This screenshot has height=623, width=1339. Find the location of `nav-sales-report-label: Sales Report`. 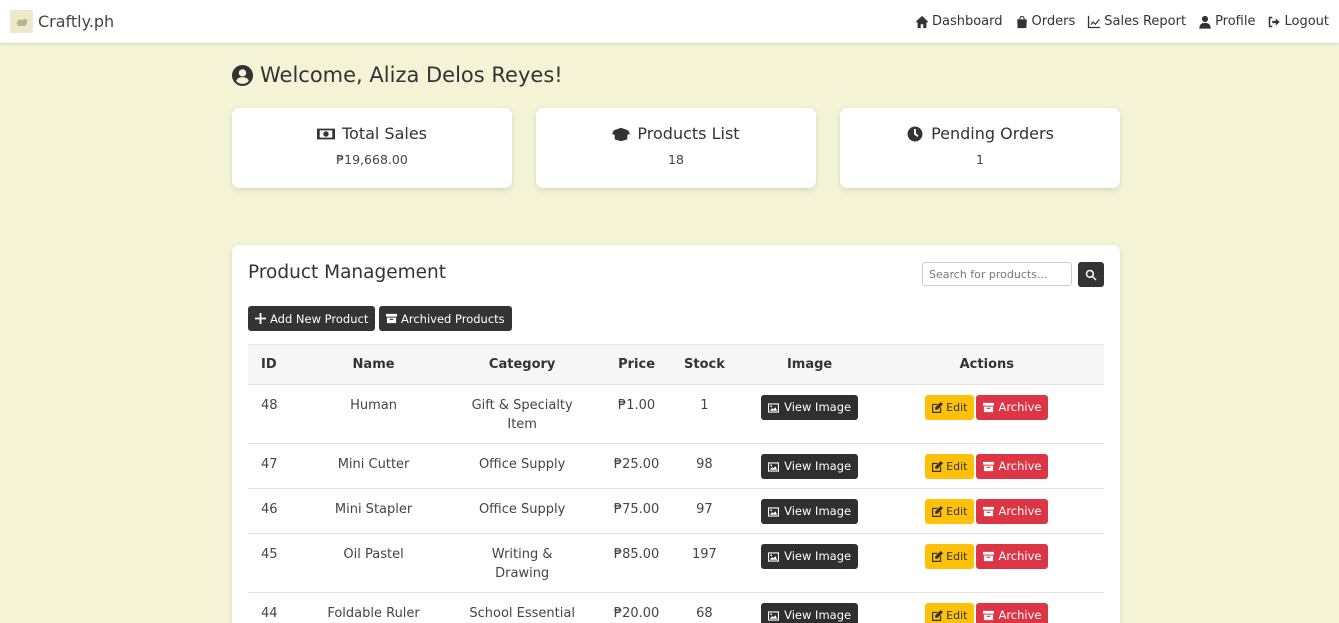

nav-sales-report-label: Sales Report is located at coordinates (1145, 21).